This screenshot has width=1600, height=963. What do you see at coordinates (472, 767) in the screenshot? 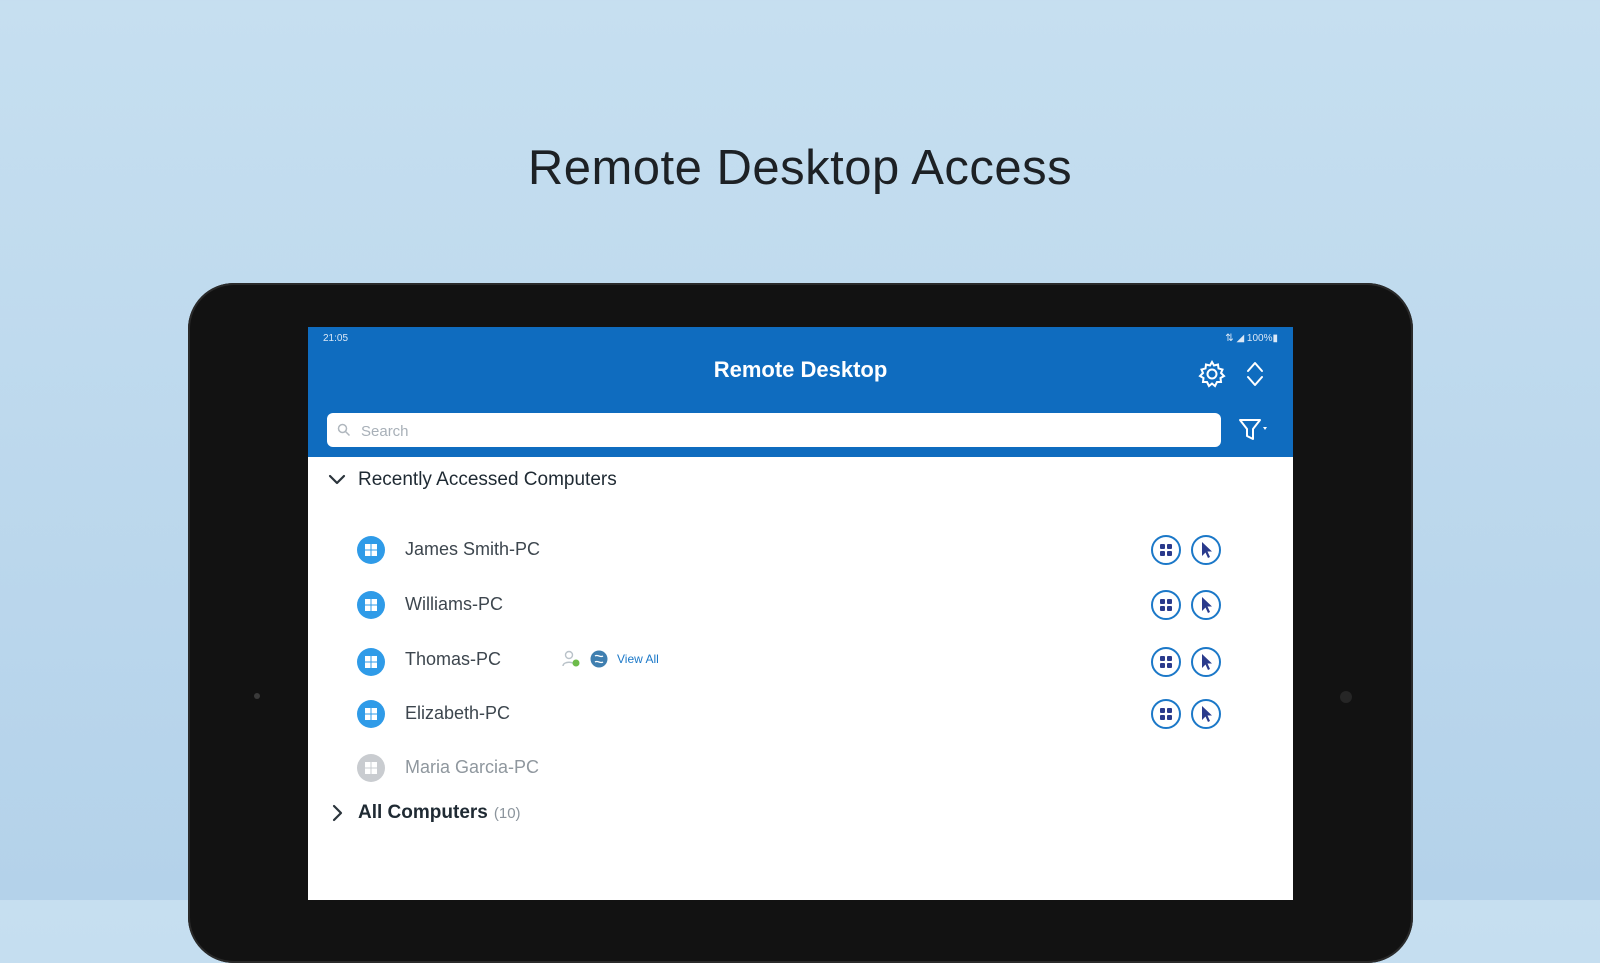
I see `computer-name: Maria Garcia-PC` at bounding box center [472, 767].